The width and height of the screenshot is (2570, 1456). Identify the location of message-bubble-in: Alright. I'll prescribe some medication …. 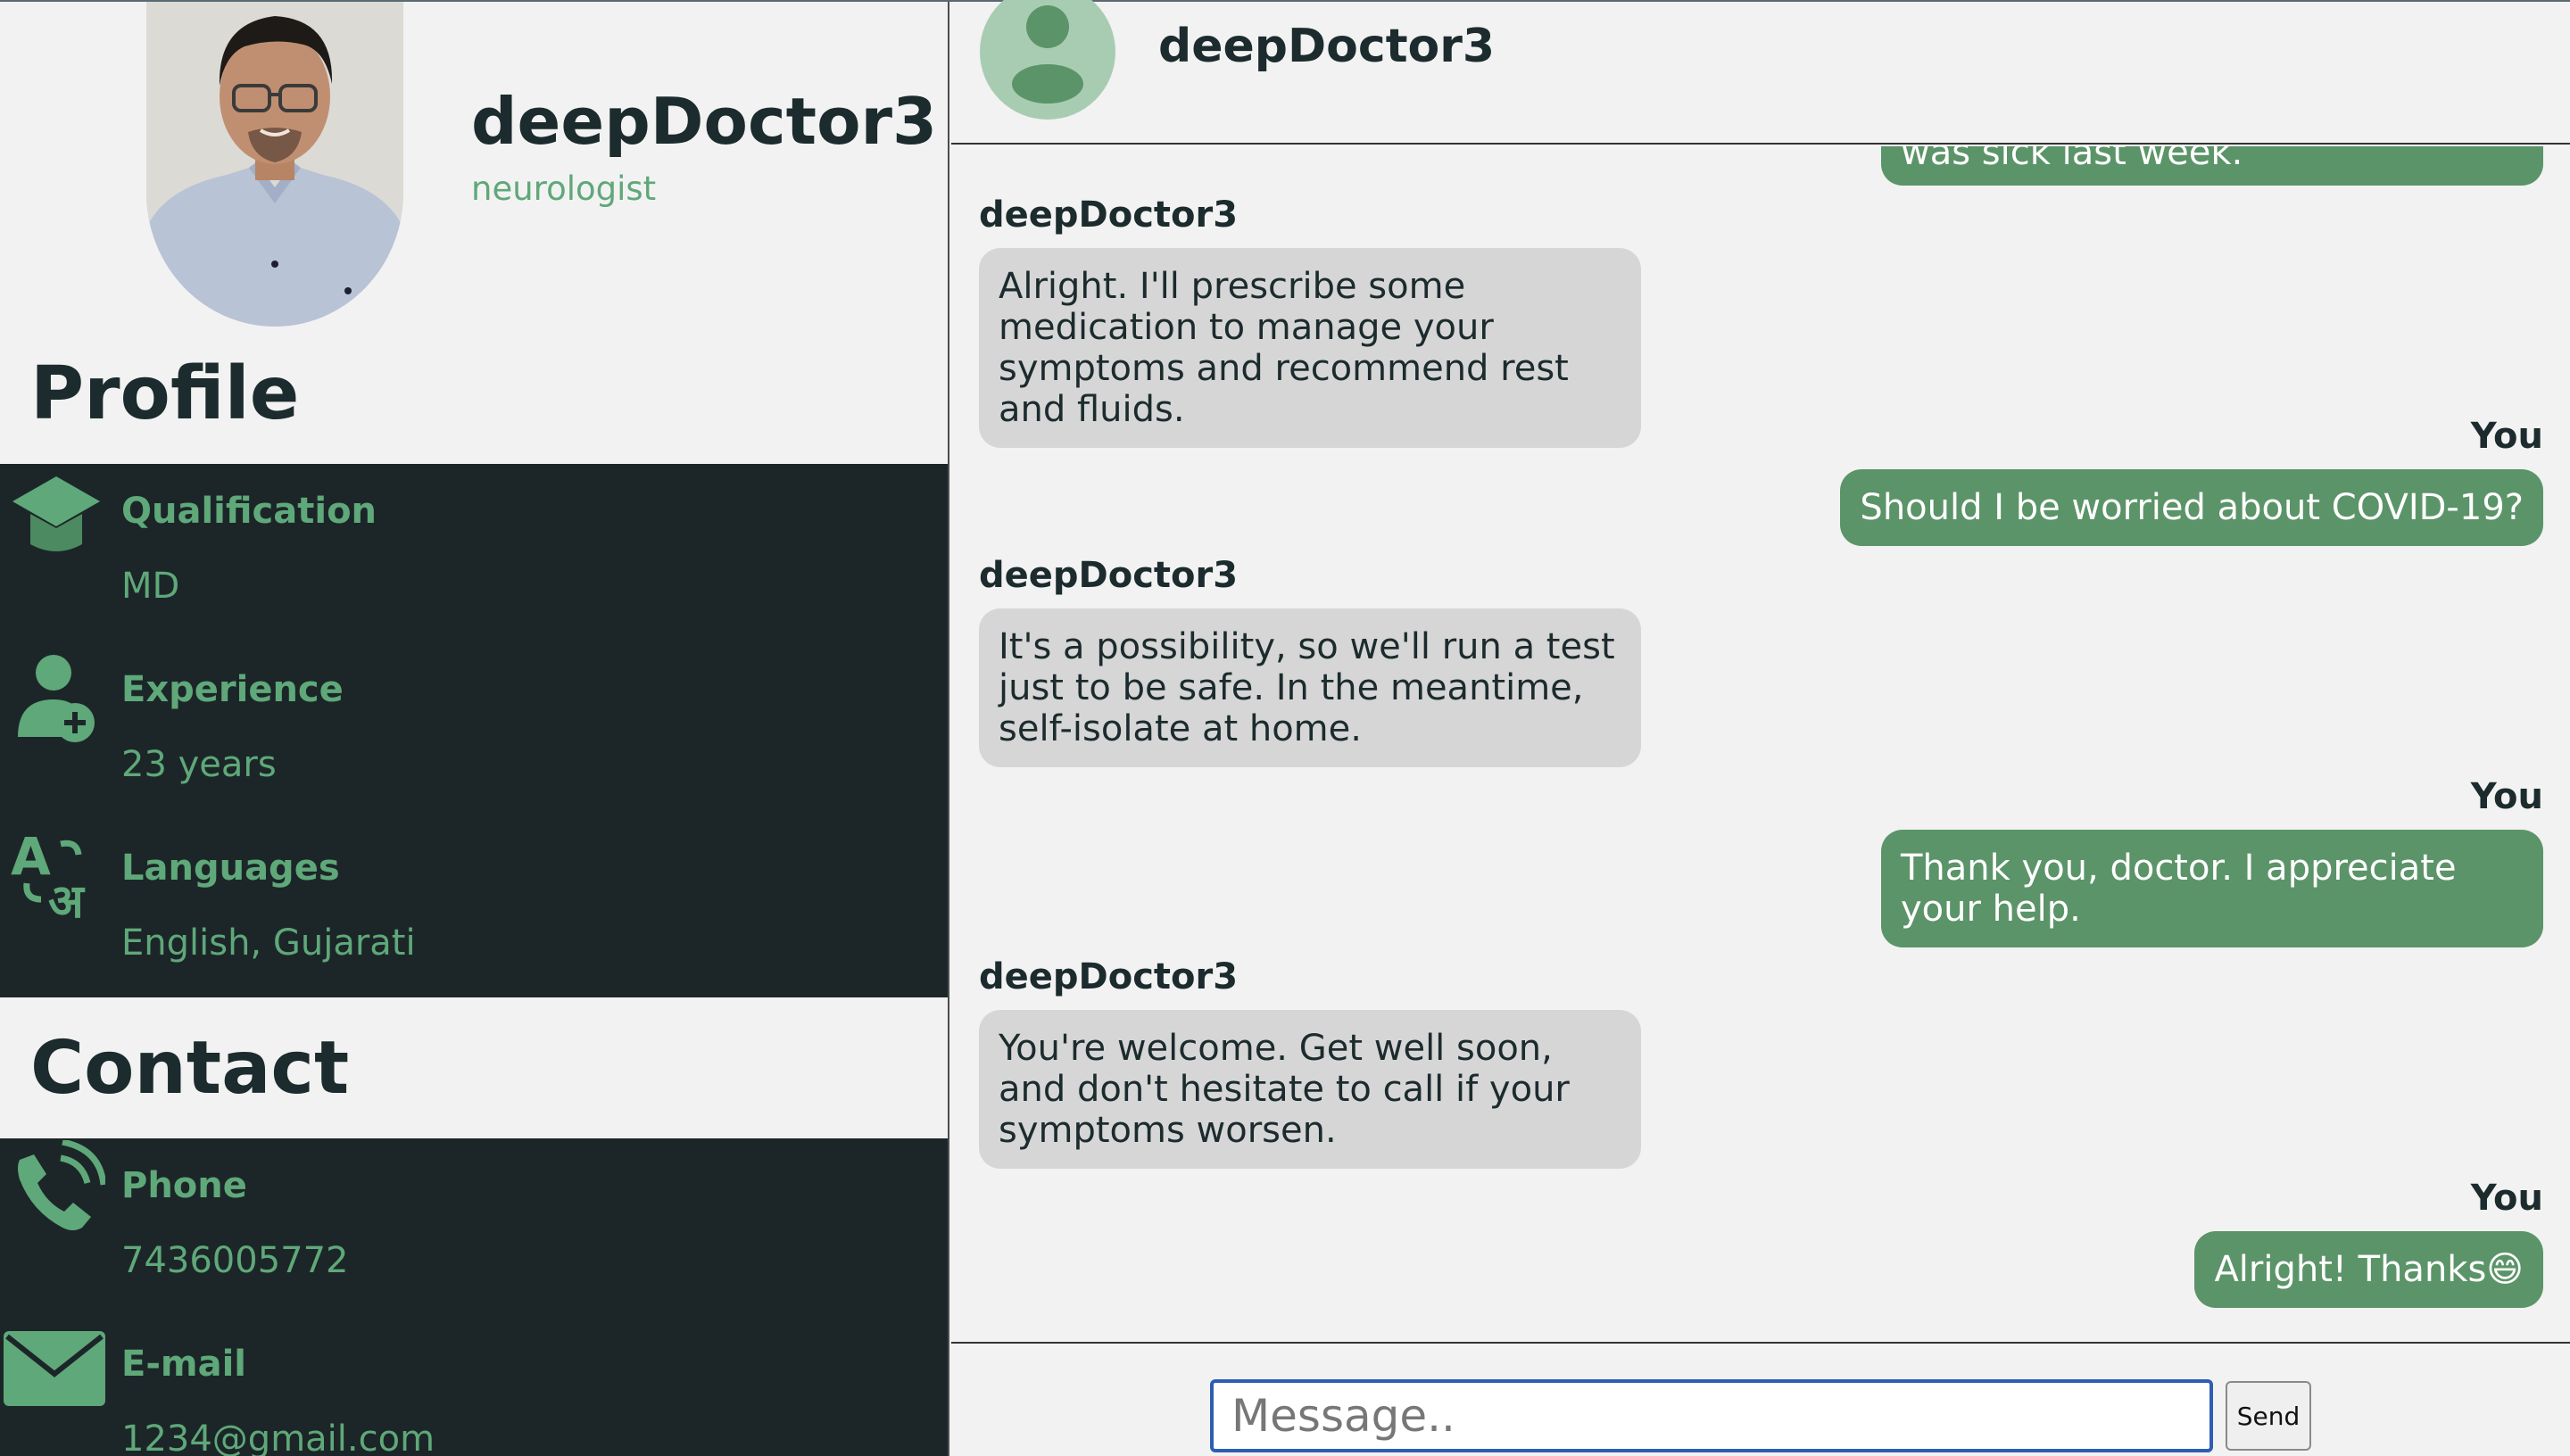
(1310, 348).